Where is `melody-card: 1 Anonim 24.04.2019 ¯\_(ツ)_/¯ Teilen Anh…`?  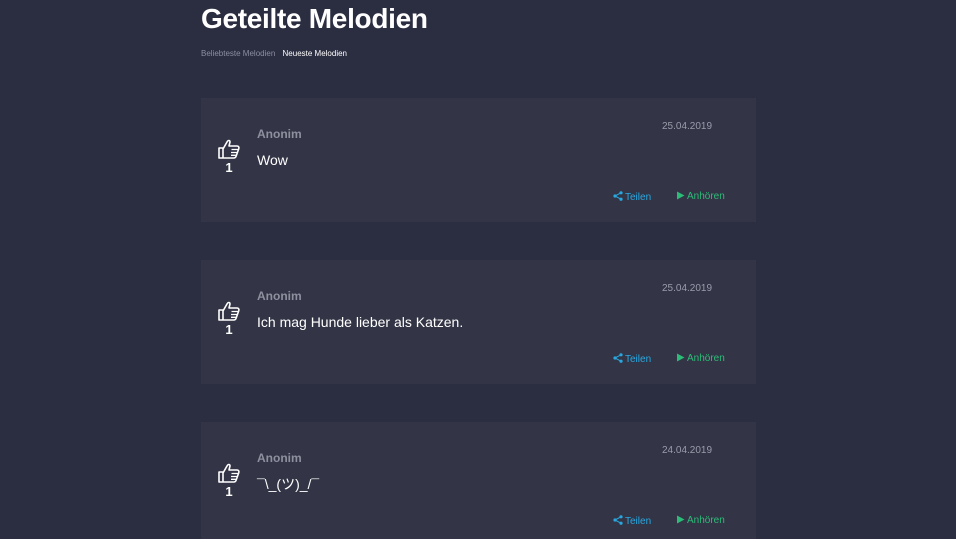 melody-card: 1 Anonim 24.04.2019 ¯\_(ツ)_/¯ Teilen Anh… is located at coordinates (478, 482).